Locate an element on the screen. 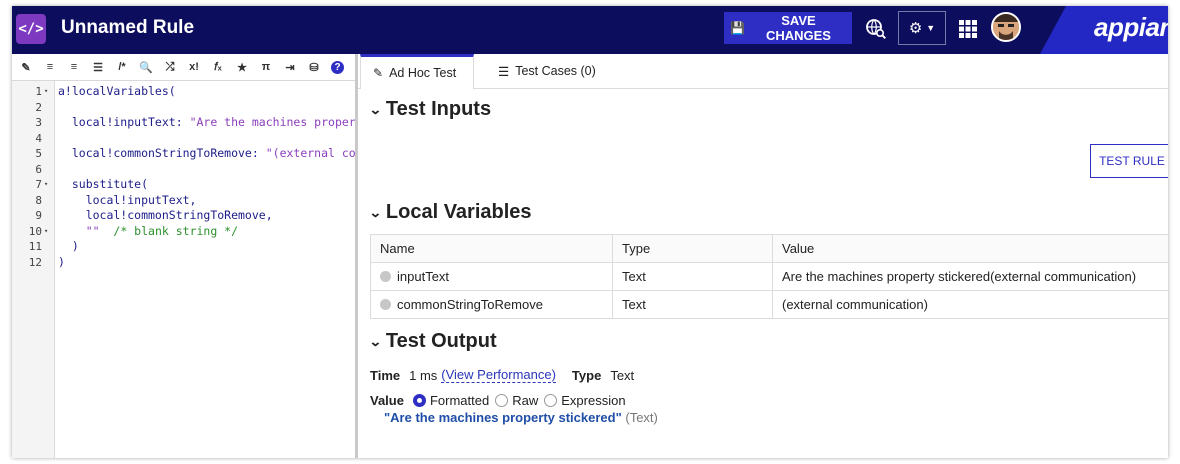  indent-icon: ≡ is located at coordinates (74, 67).